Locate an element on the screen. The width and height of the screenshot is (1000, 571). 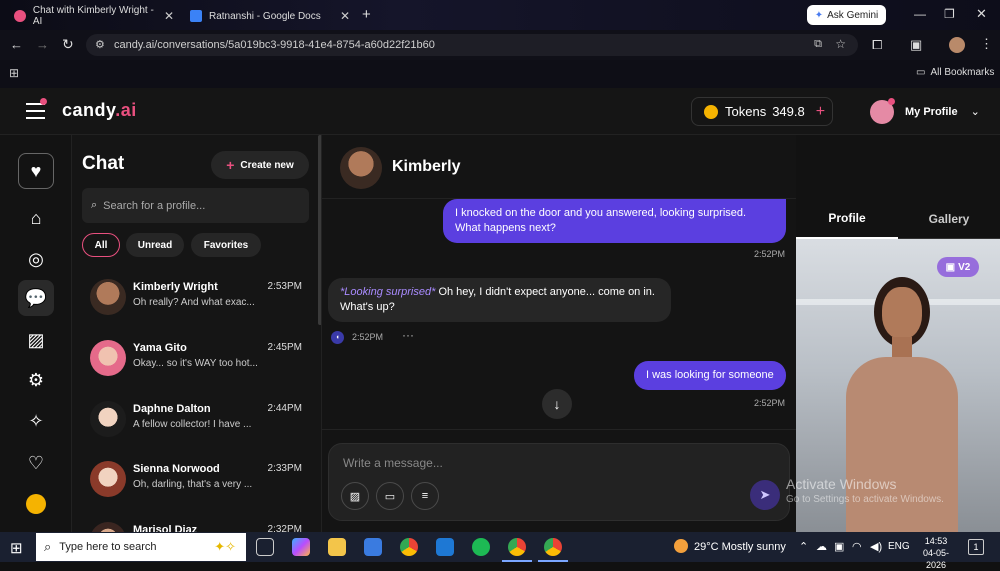
weather-text: 29°C Mostly sunny is located at coordinates (740, 547).